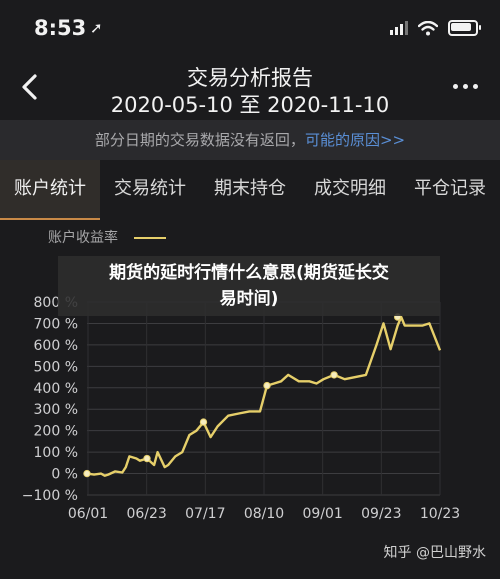 Image resolution: width=500 pixels, height=579 pixels. Describe the element at coordinates (464, 28) in the screenshot. I see `battery-icon` at that location.